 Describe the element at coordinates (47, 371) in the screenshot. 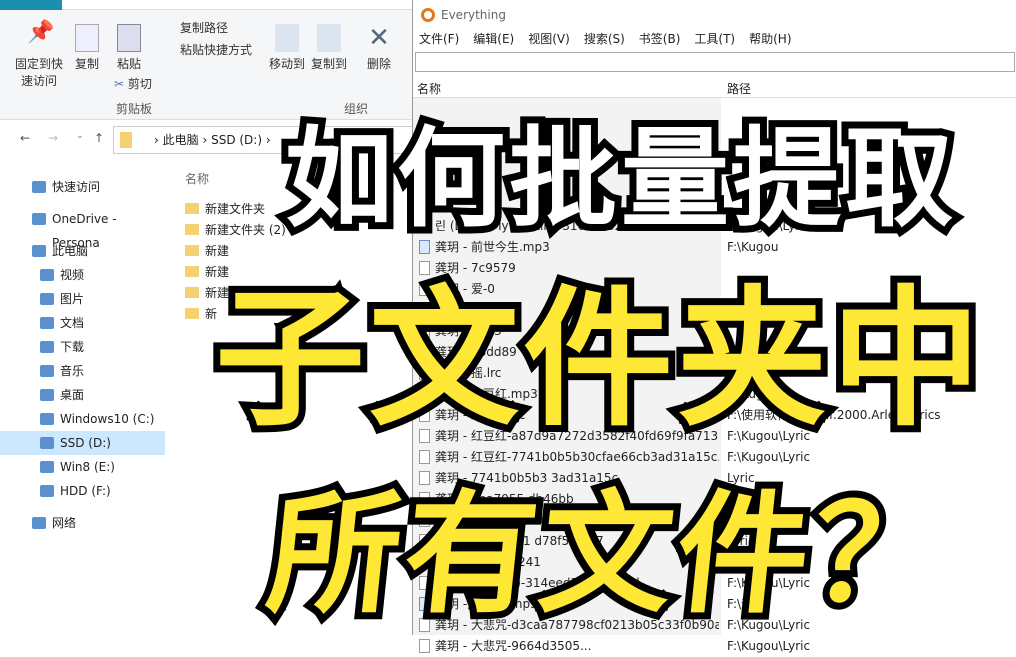

I see `music-icon` at that location.